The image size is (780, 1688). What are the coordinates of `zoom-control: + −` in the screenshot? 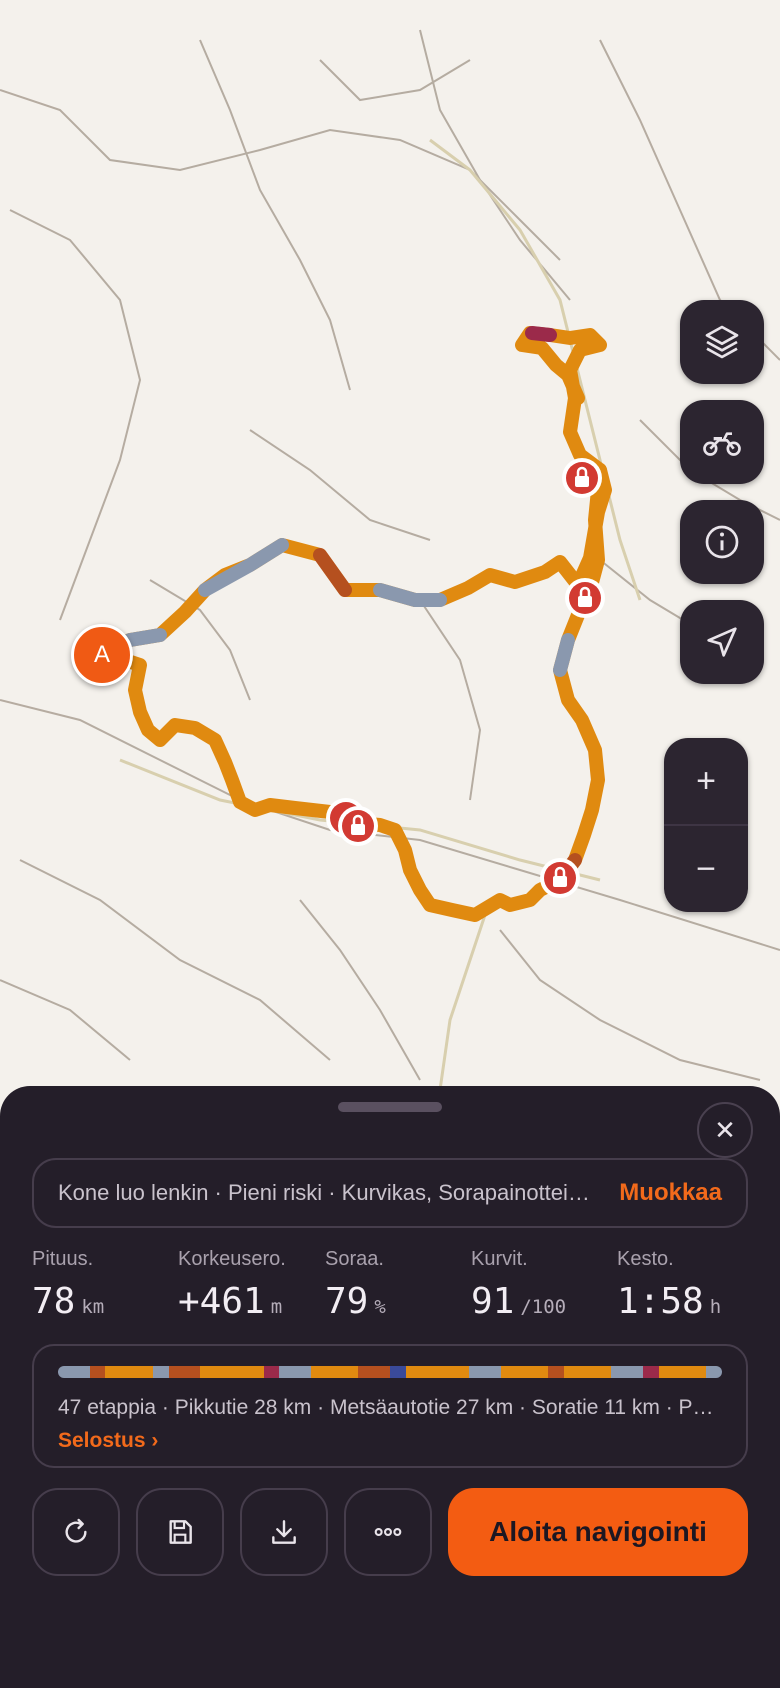 It's located at (706, 825).